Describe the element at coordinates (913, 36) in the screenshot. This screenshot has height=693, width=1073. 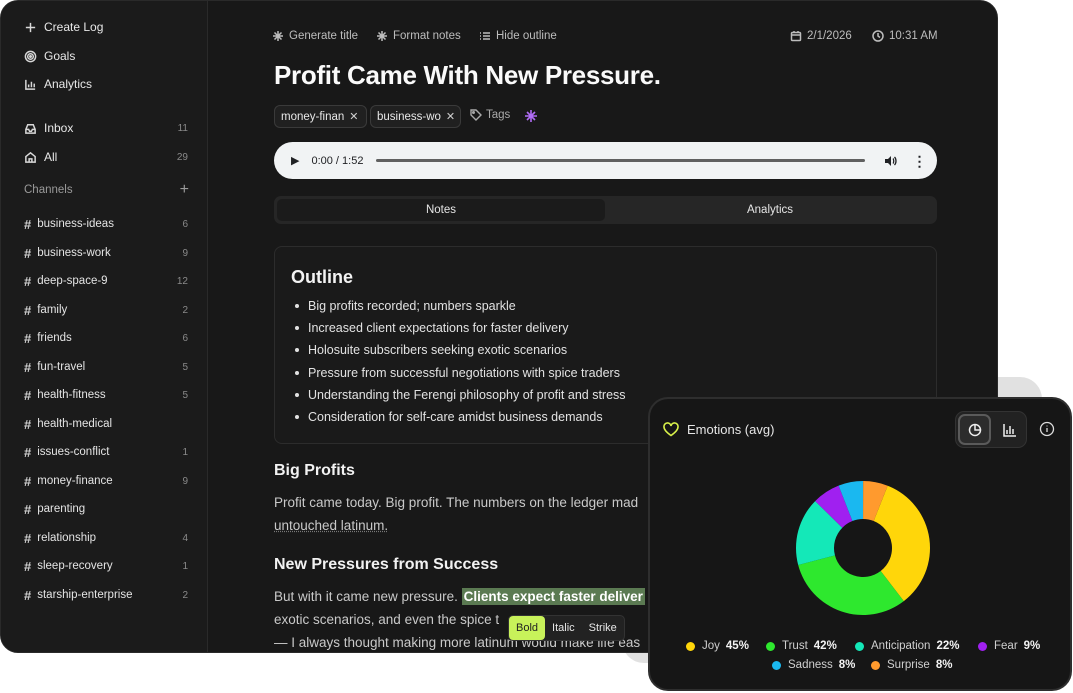
I see `time-label: 10:31 AM` at that location.